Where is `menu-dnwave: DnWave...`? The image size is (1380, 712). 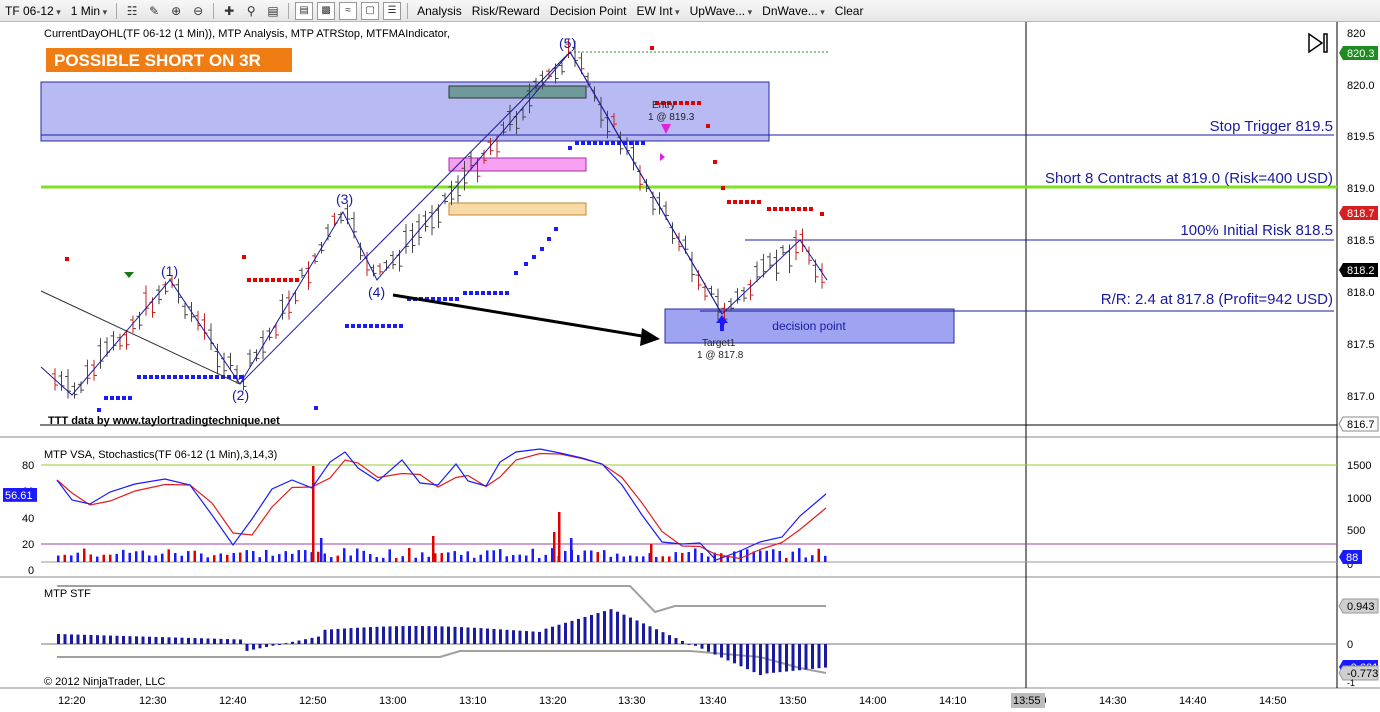
menu-dnwave: DnWave... is located at coordinates (793, 11).